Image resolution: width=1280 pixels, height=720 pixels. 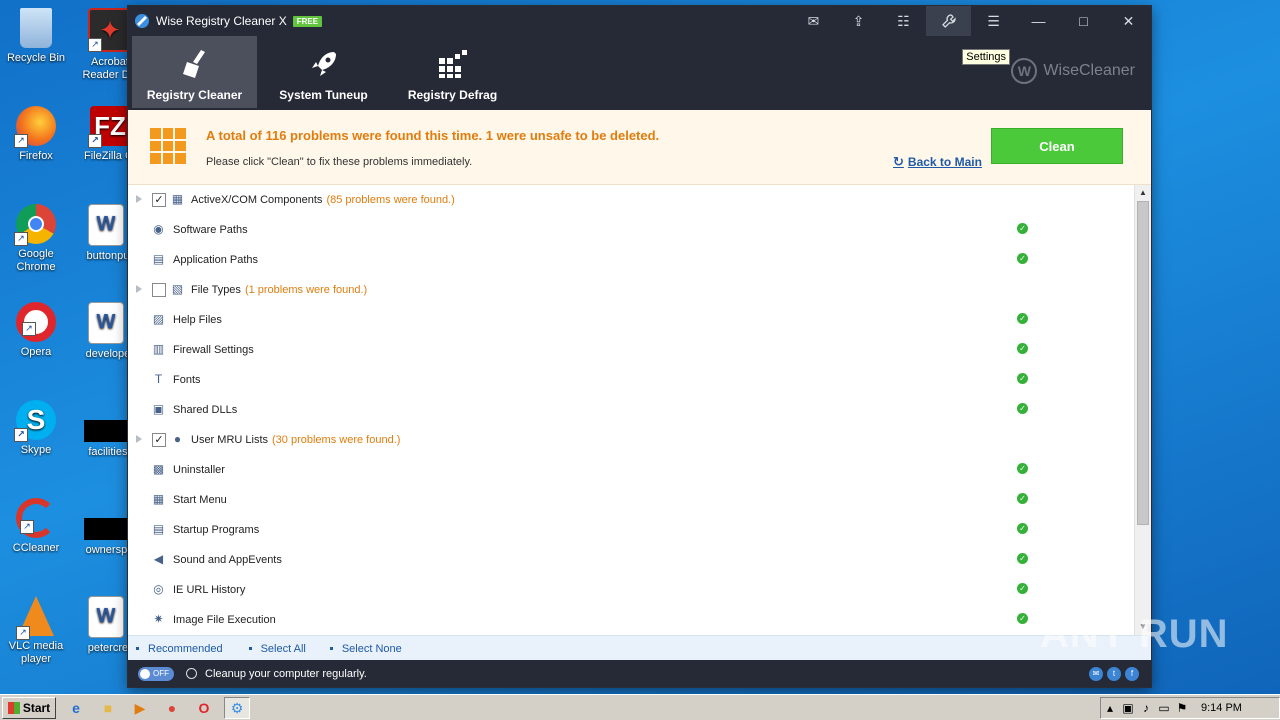 I want to click on taskbar-explorer: ■, so click(x=108, y=708).